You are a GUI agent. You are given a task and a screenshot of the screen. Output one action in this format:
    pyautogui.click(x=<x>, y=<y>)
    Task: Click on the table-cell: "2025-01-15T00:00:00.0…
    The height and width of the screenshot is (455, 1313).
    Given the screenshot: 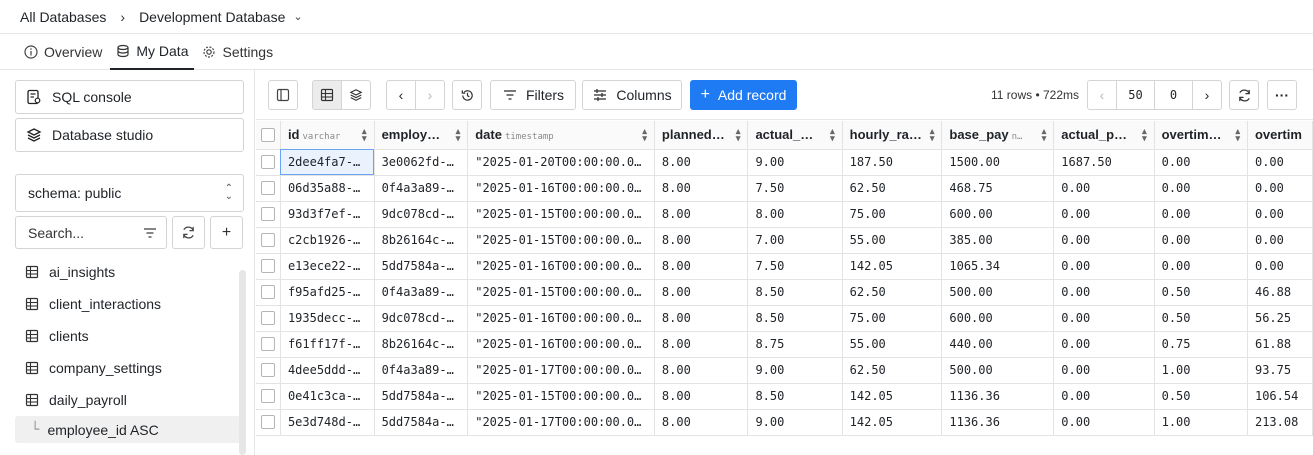 What is the action you would take?
    pyautogui.click(x=561, y=240)
    